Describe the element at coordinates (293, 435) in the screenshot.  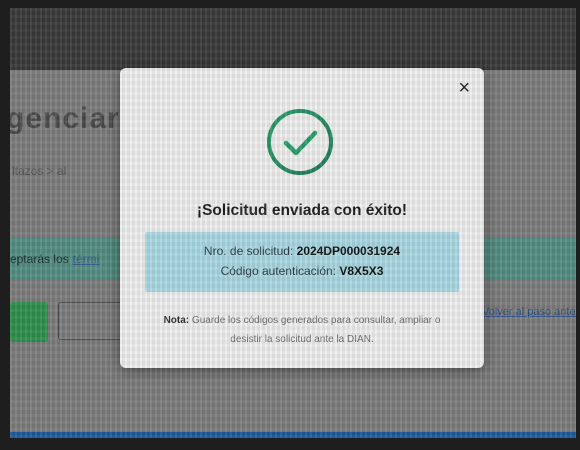
I see `bottom-bar` at that location.